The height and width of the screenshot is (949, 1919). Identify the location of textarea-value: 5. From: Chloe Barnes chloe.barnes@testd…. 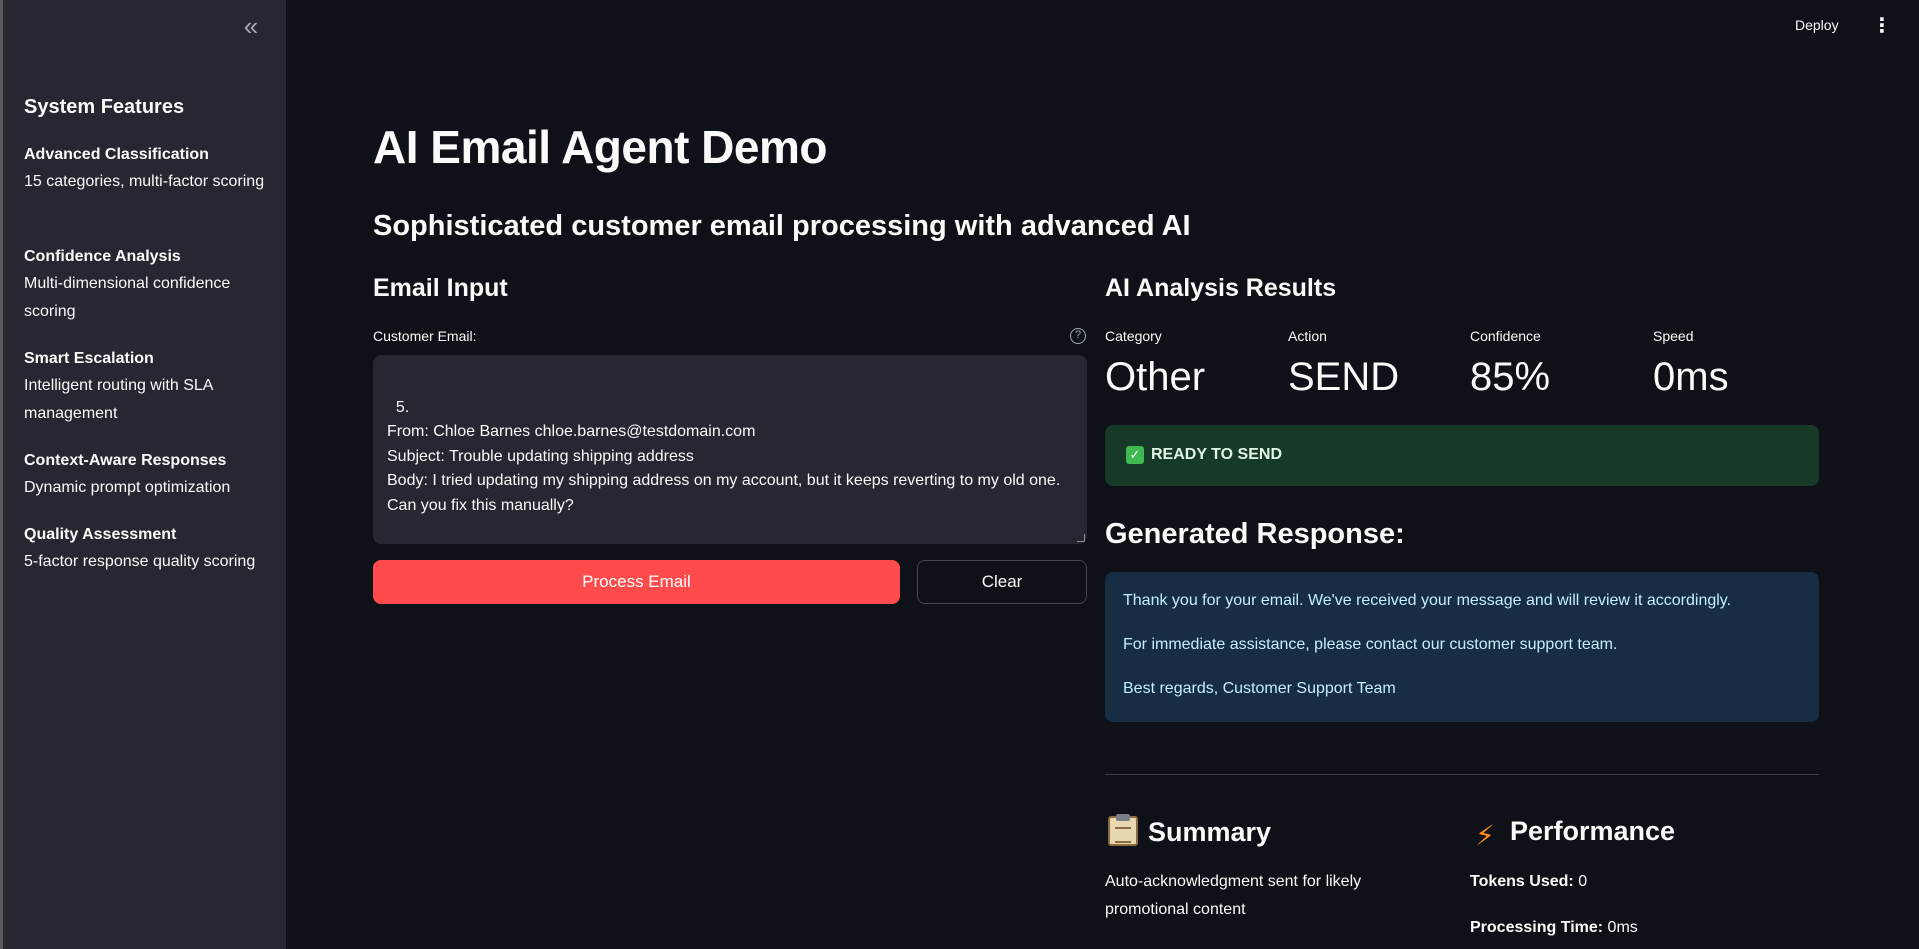
(724, 456).